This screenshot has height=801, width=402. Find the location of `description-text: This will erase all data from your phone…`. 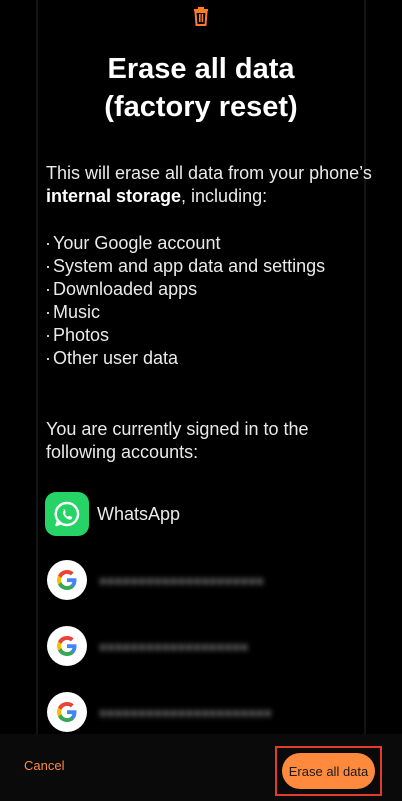

description-text: This will erase all data from your phone… is located at coordinates (209, 173).